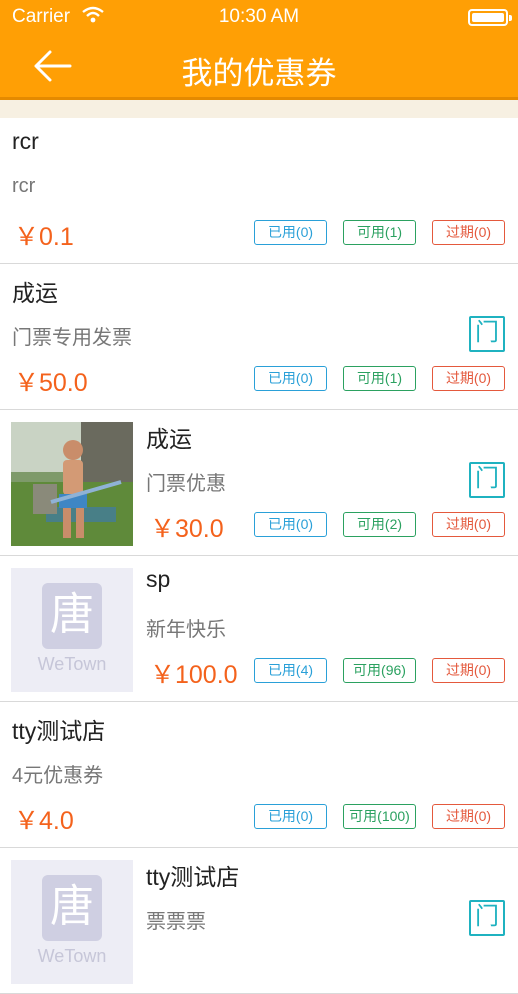  What do you see at coordinates (25, 141) in the screenshot?
I see `coupon-name: rcr` at bounding box center [25, 141].